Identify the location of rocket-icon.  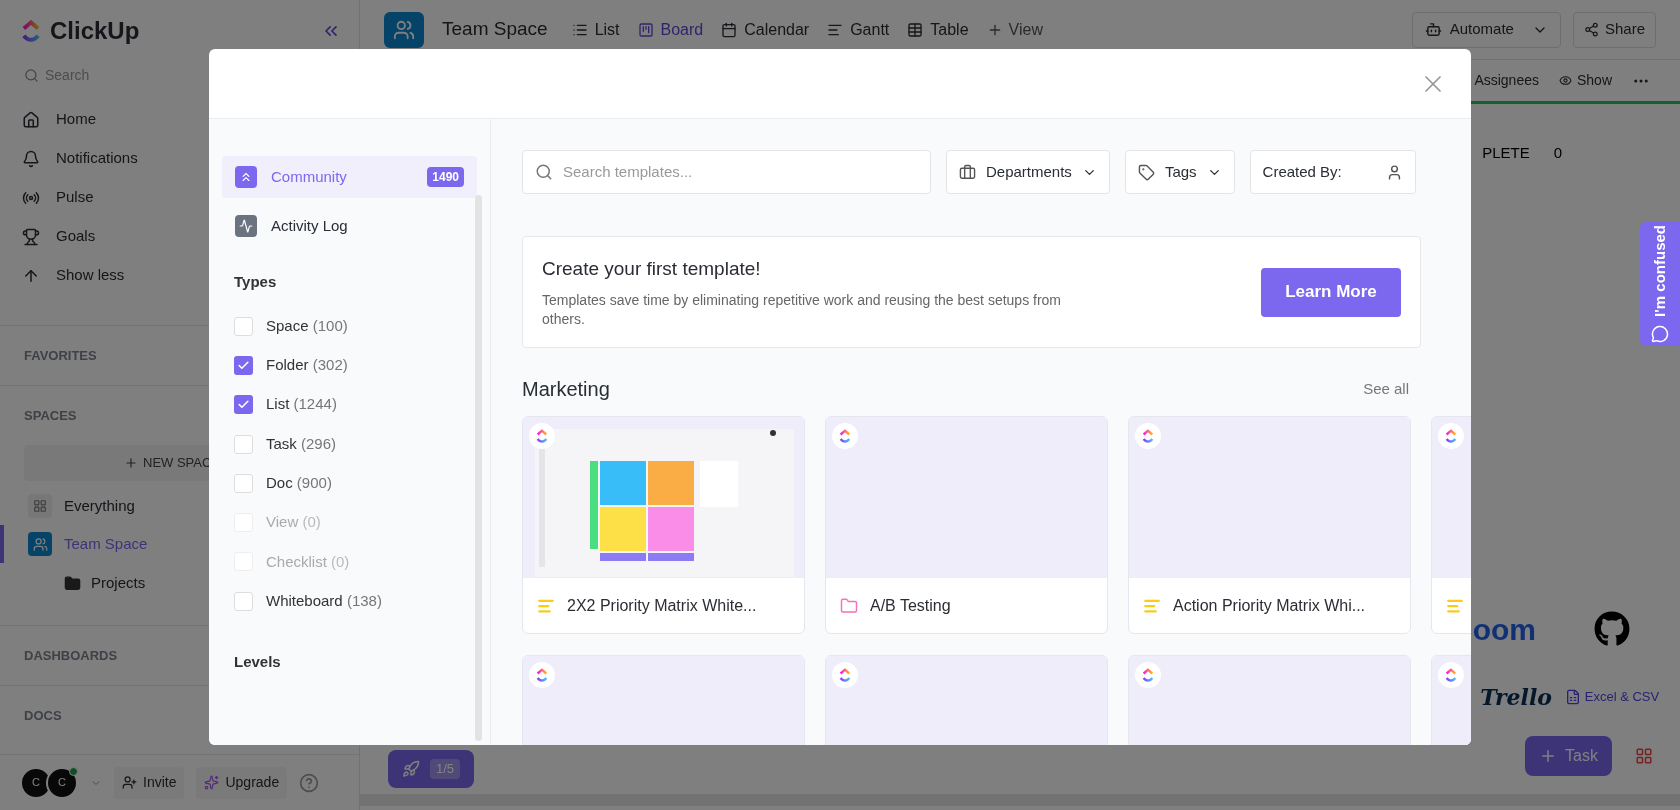
(411, 769).